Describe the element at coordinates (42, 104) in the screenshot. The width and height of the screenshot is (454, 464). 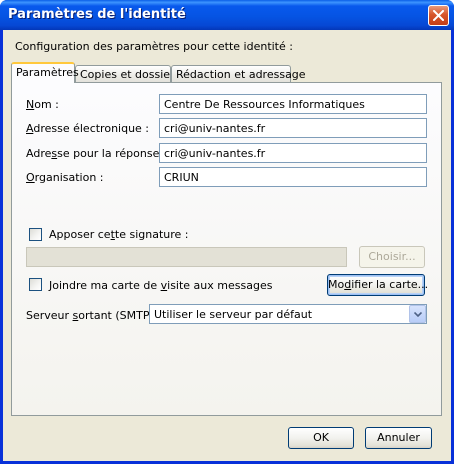
I see `name-label: Nom :` at that location.